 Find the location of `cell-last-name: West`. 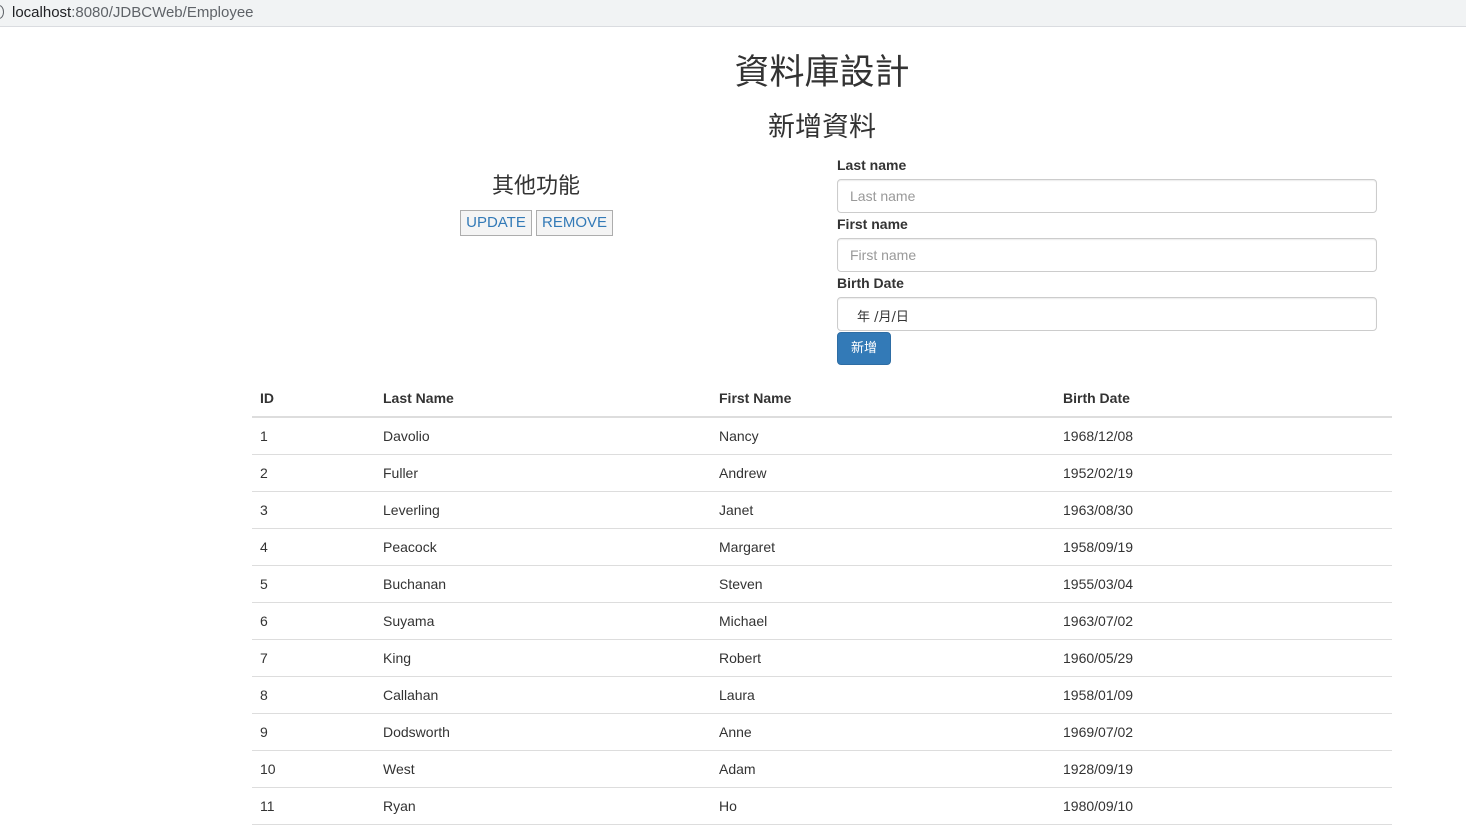

cell-last-name: West is located at coordinates (543, 769).